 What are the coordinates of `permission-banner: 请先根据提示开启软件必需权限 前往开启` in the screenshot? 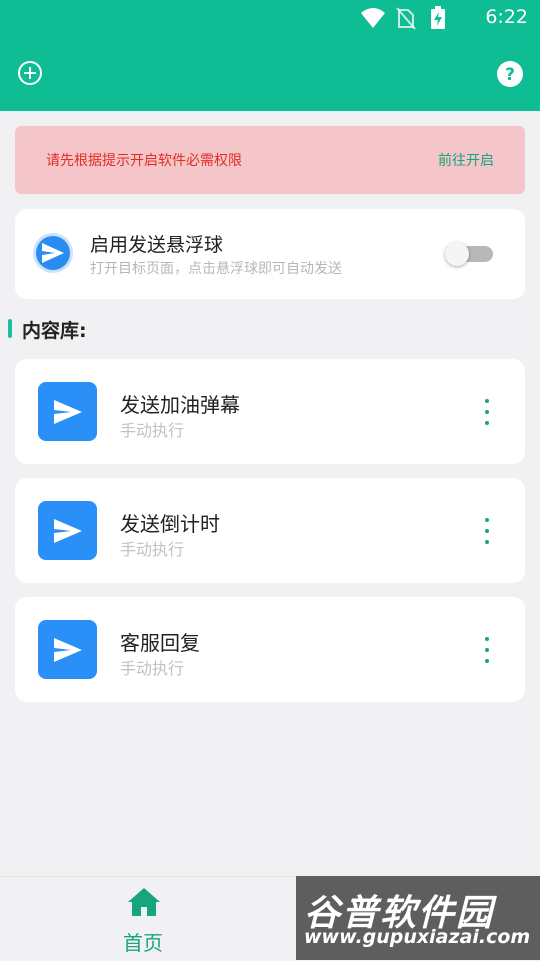 It's located at (270, 160).